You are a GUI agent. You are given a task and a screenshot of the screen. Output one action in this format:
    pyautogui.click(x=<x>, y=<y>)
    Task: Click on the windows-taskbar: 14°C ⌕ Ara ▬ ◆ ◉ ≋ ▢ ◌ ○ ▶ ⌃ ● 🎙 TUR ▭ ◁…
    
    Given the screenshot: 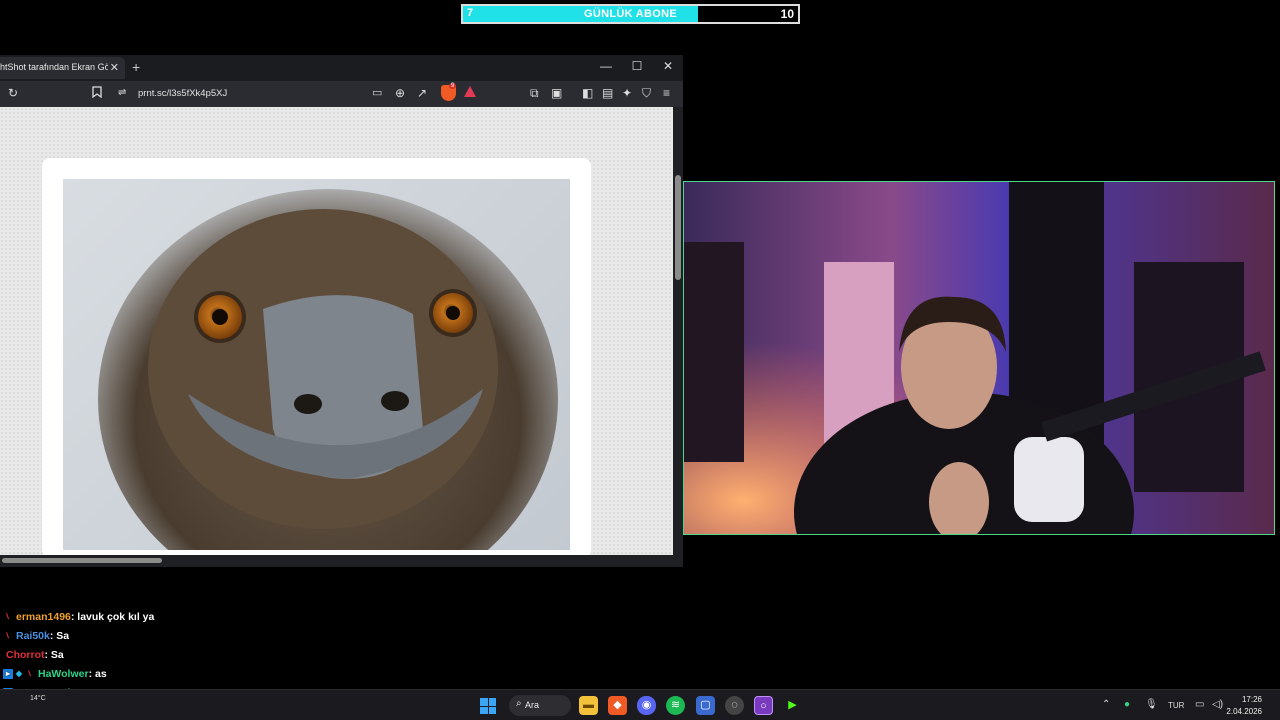 What is the action you would take?
    pyautogui.click(x=640, y=704)
    